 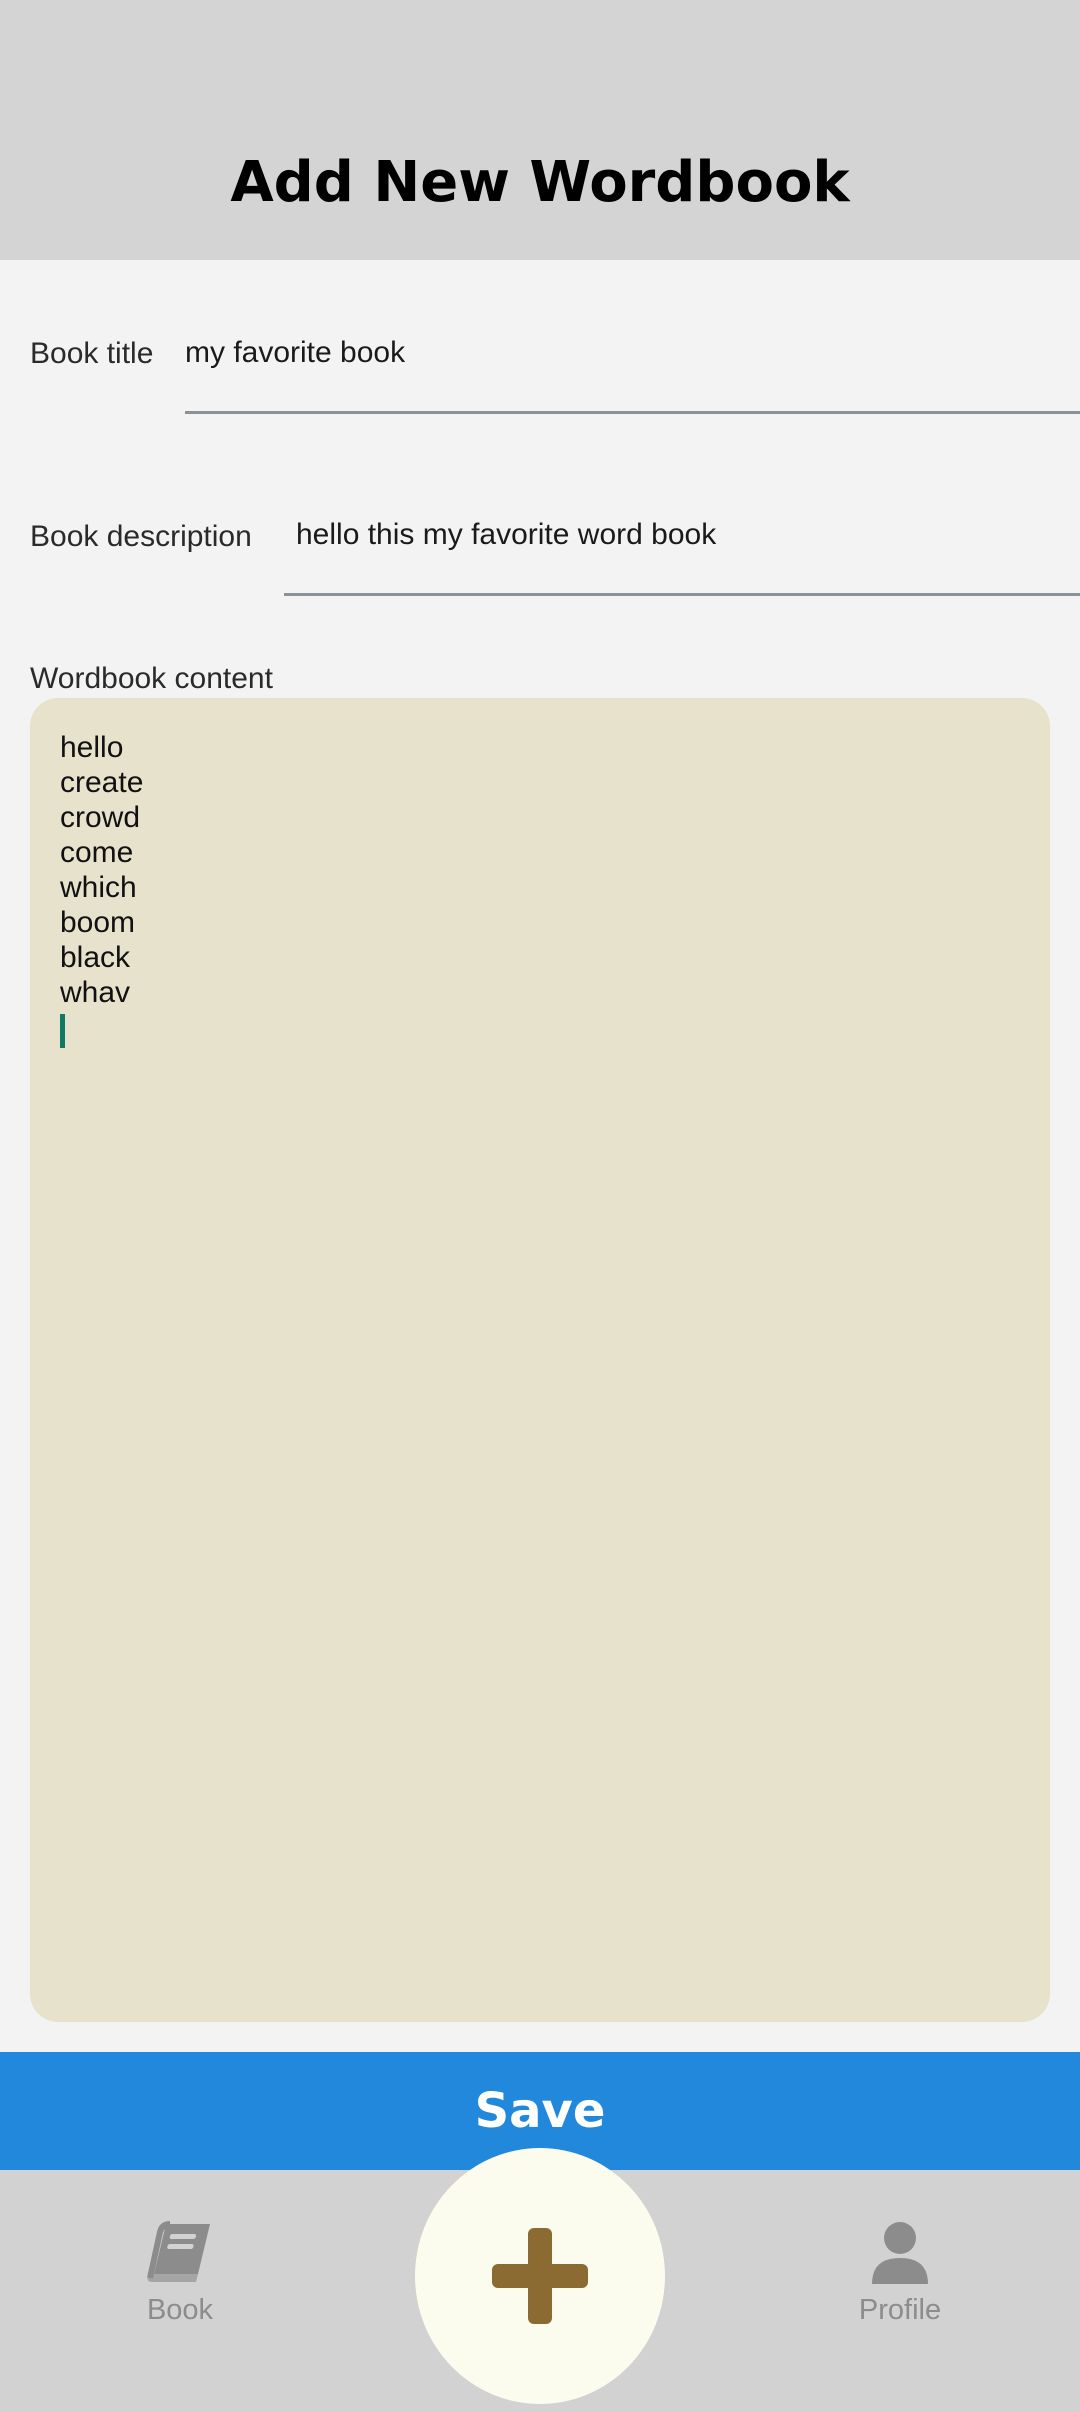 What do you see at coordinates (102, 782) in the screenshot?
I see `content-line: create` at bounding box center [102, 782].